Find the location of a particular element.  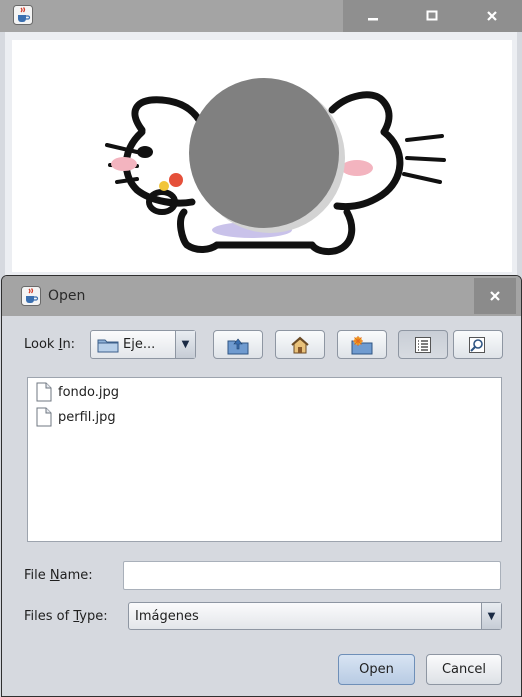

maximize-button is located at coordinates (431, 16).